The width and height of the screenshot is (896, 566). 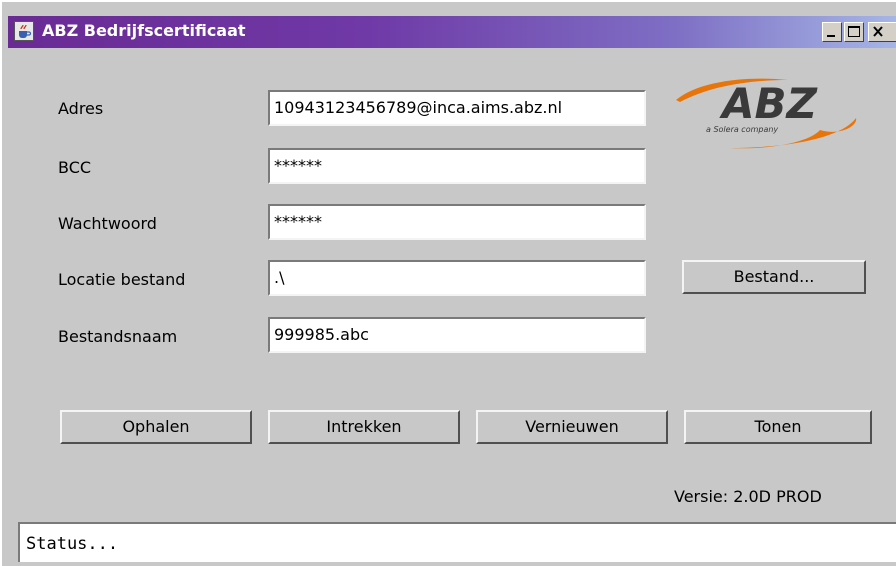 I want to click on bestandsnaam-field: 999985.abc, so click(x=457, y=335).